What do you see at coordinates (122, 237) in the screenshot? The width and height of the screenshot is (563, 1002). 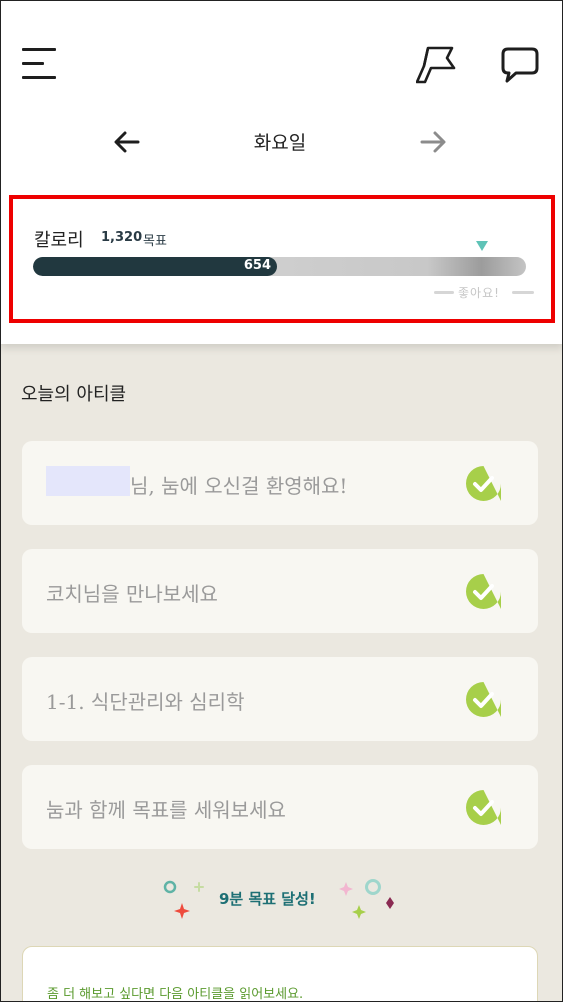 I see `calorie-goal-value: 1,320` at bounding box center [122, 237].